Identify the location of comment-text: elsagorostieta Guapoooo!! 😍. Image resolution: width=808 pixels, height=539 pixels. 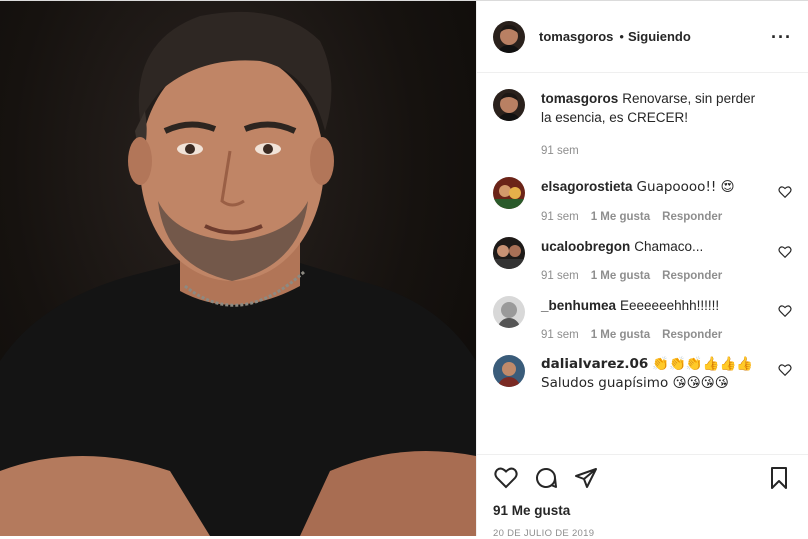
(654, 187).